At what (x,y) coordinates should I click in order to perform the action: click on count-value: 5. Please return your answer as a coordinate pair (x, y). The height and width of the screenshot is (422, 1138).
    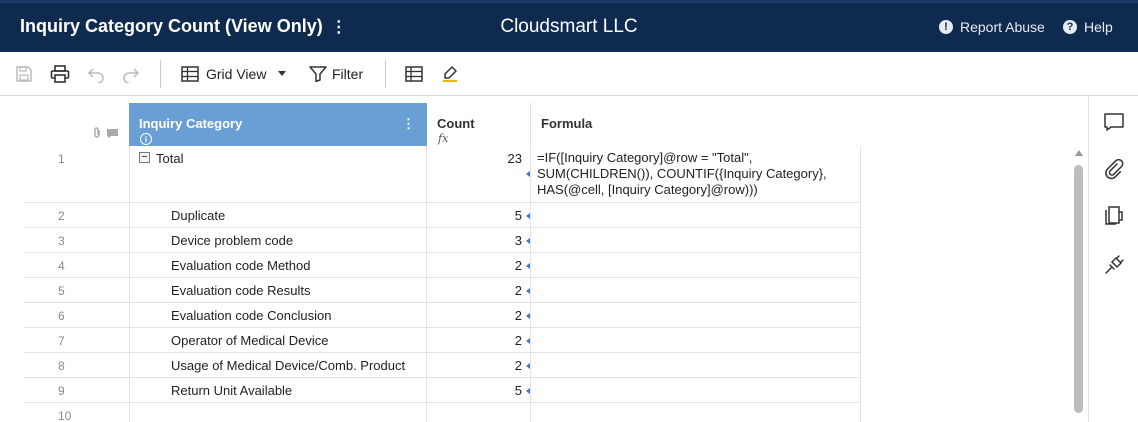
    Looking at the image, I should click on (518, 390).